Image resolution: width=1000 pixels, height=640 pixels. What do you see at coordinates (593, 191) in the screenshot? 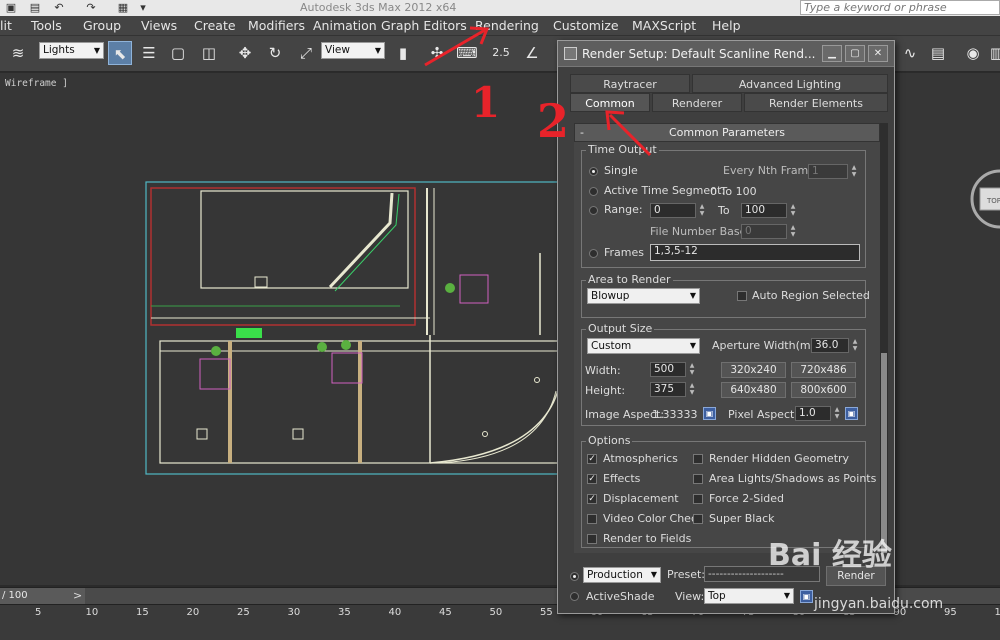
I see `active-segment-radio` at bounding box center [593, 191].